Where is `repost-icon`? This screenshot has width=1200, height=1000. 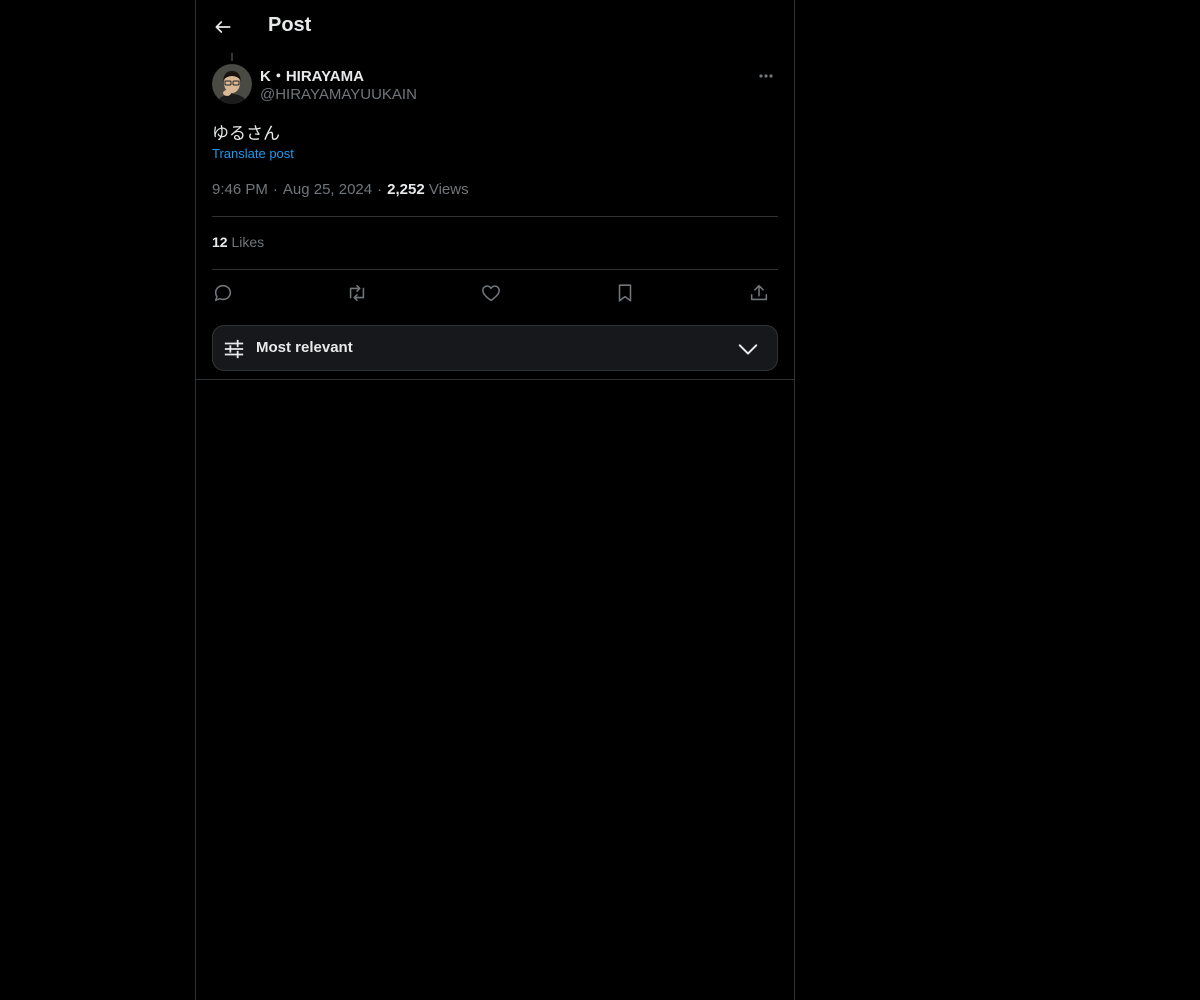
repost-icon is located at coordinates (357, 293).